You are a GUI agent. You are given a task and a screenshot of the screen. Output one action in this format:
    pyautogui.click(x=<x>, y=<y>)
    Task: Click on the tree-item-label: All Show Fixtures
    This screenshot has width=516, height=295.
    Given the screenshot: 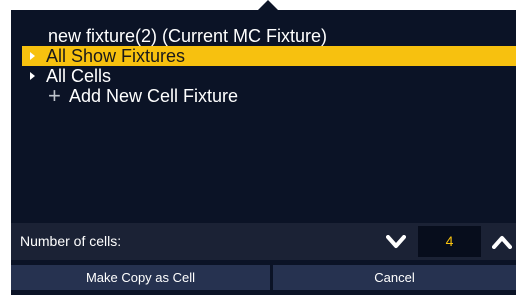 What is the action you would take?
    pyautogui.click(x=116, y=56)
    